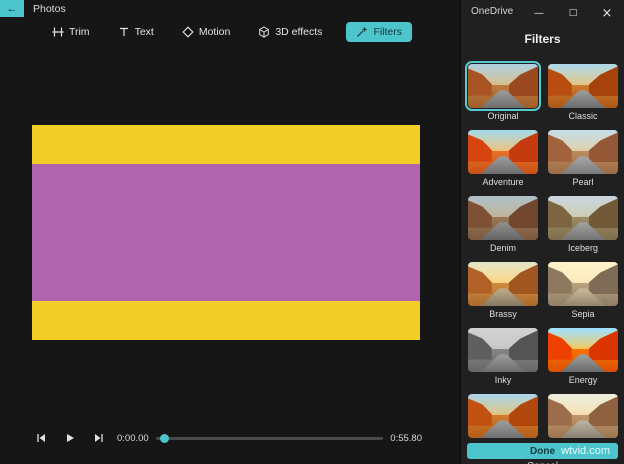  Describe the element at coordinates (144, 32) in the screenshot. I see `toolbar-label: Text` at that location.